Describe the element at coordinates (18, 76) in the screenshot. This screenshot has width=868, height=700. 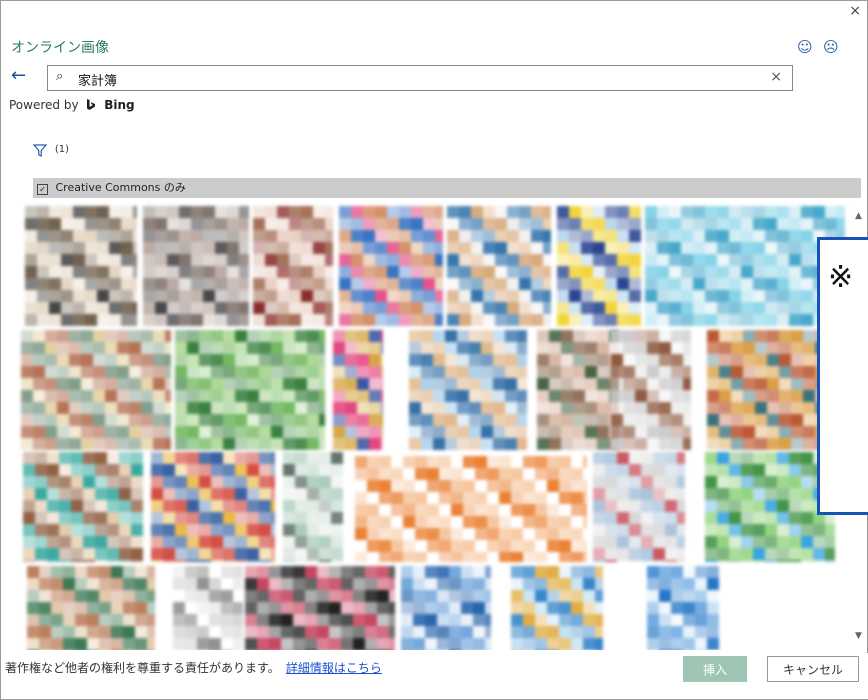
I see `back-arrow-icon: ←` at that location.